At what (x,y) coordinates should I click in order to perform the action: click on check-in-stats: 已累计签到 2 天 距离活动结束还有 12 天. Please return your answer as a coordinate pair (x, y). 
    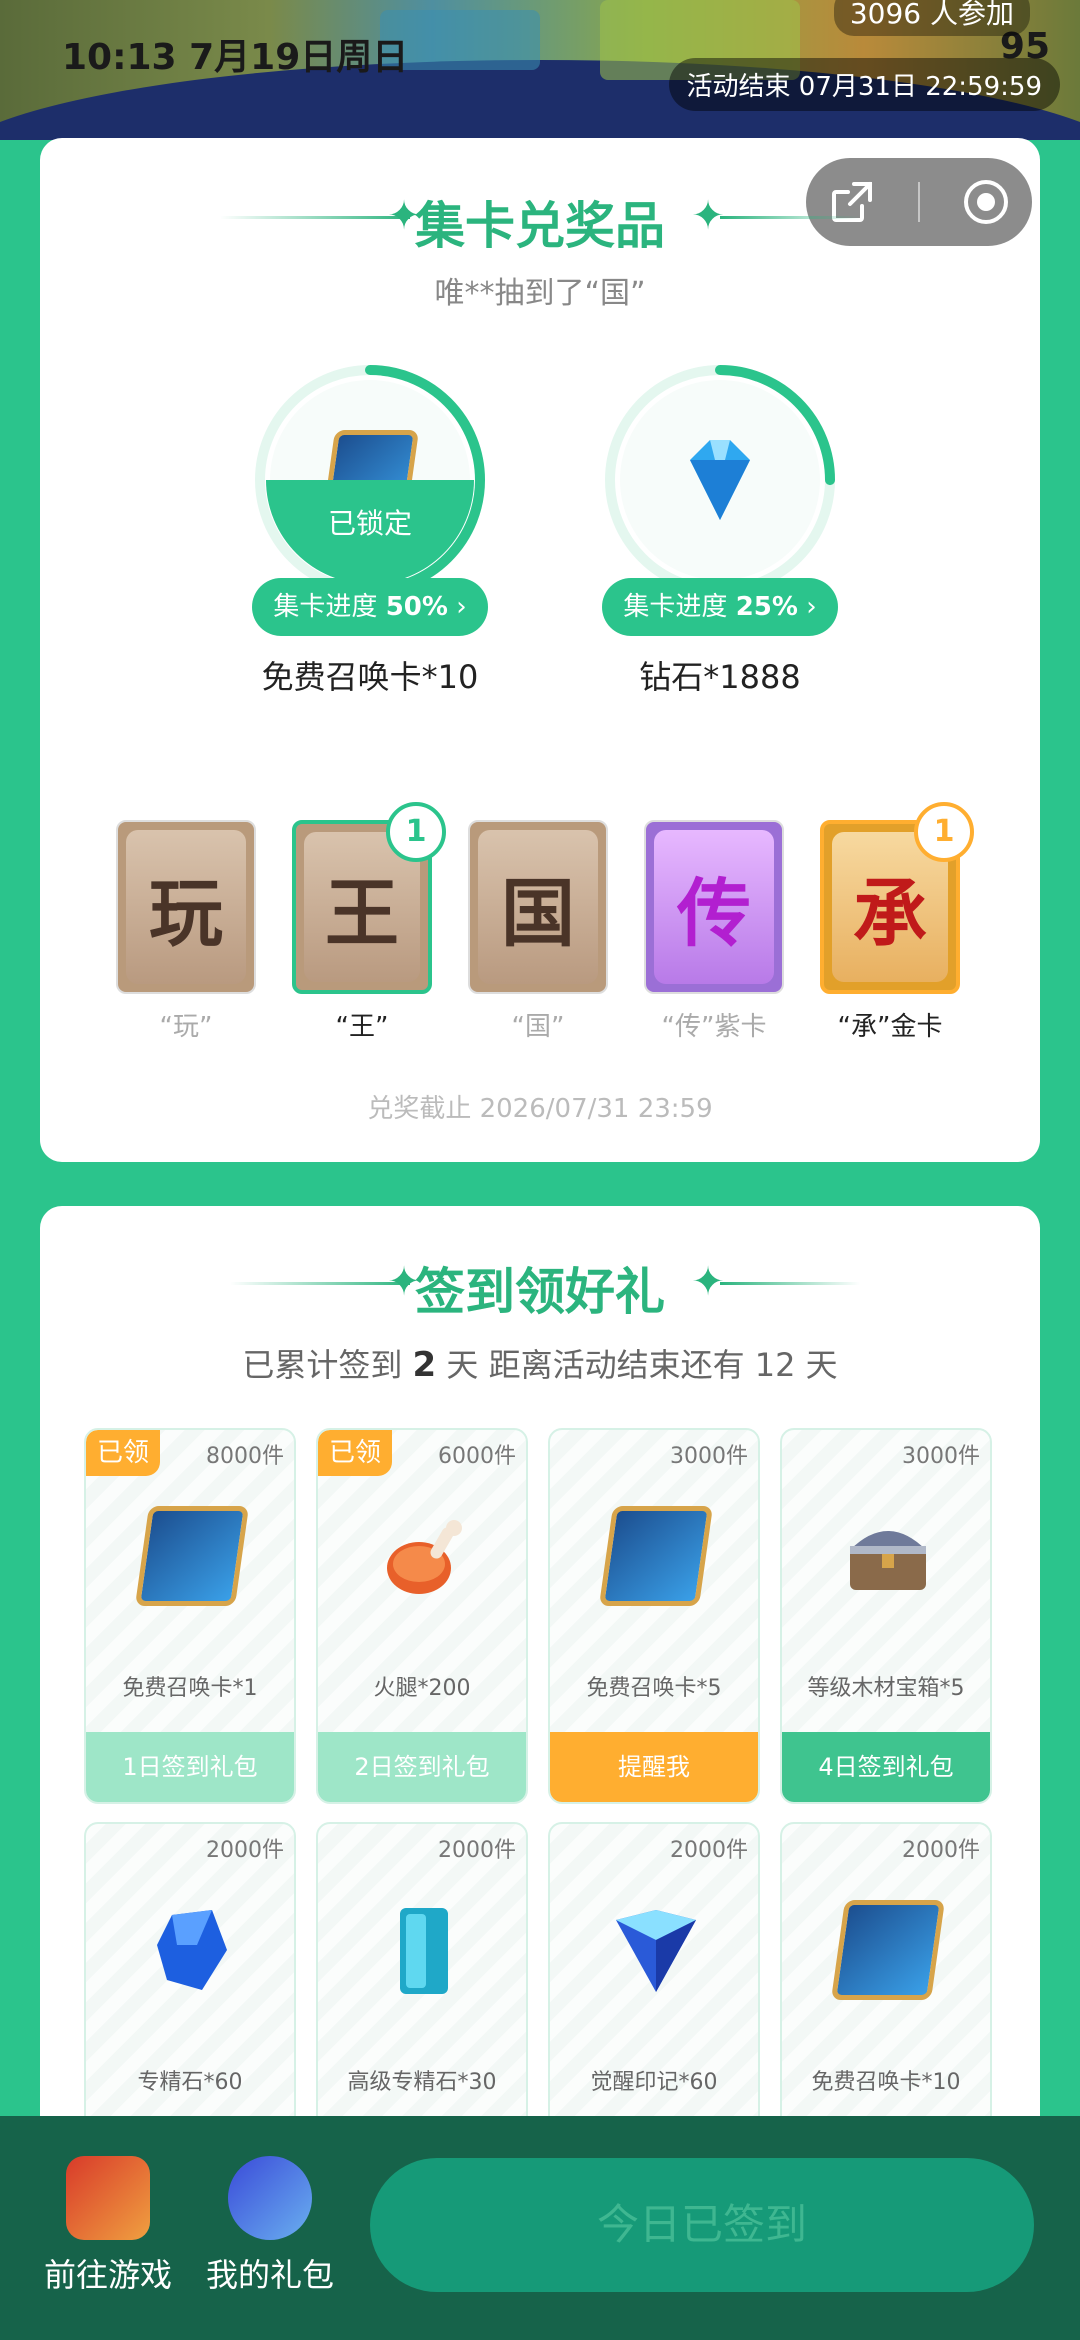
    Looking at the image, I should click on (540, 1363).